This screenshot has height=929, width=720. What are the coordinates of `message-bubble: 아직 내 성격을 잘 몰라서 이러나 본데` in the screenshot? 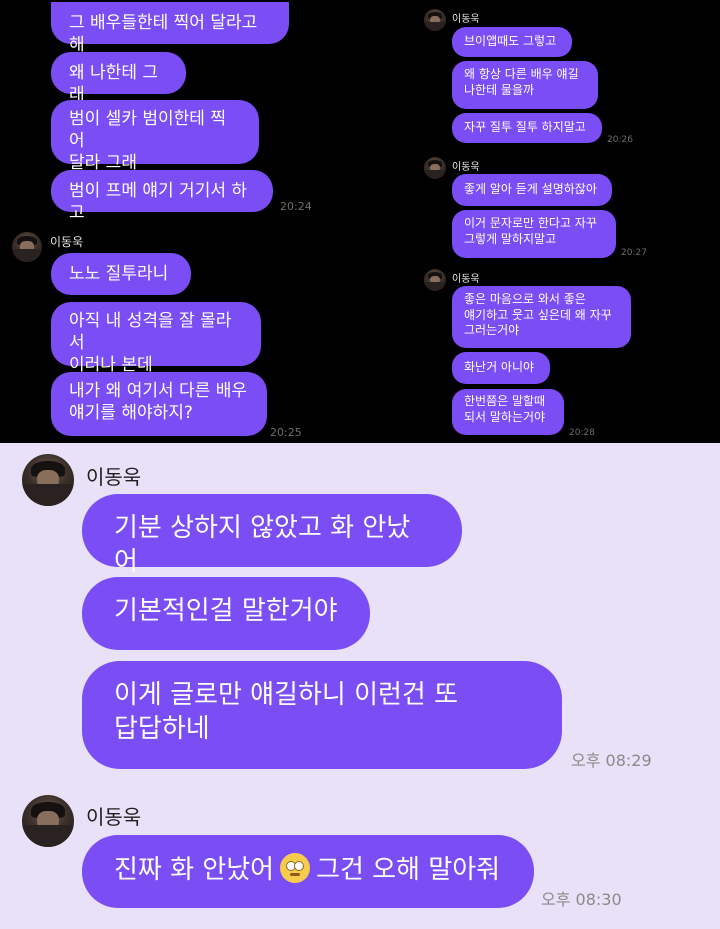 It's located at (156, 338).